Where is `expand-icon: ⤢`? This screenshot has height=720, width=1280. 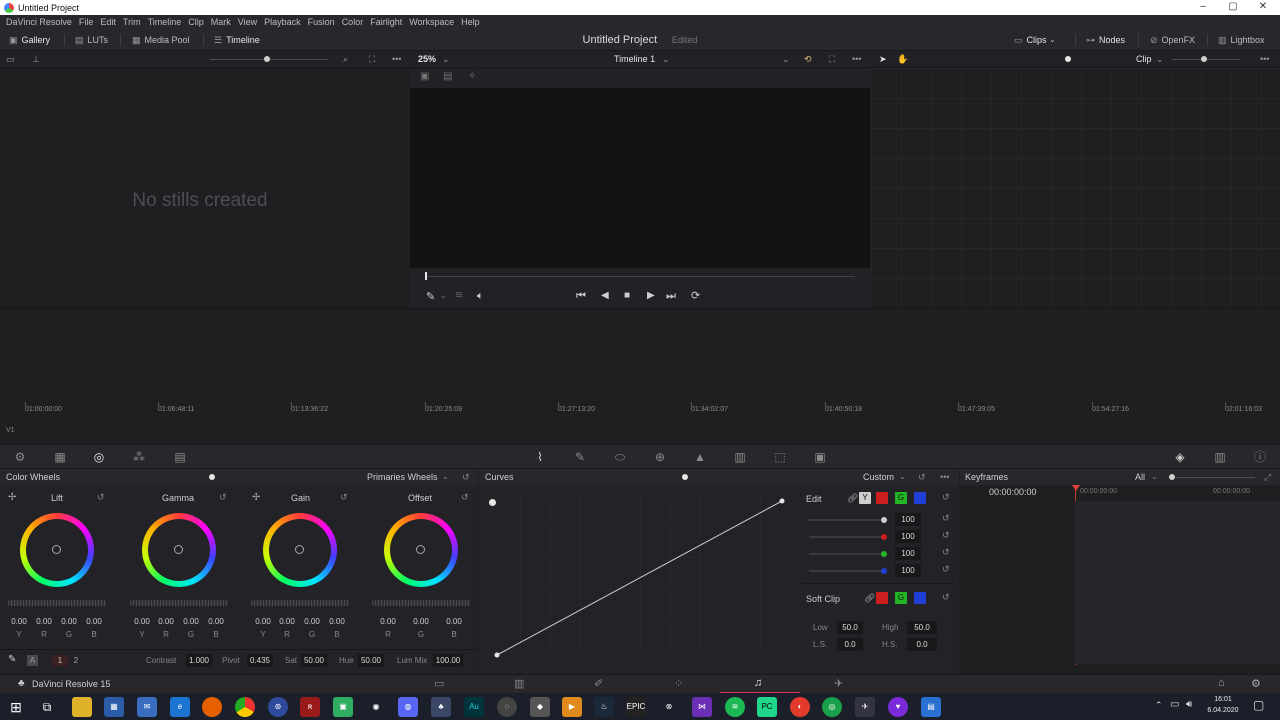
expand-icon: ⤢ is located at coordinates (1267, 477).